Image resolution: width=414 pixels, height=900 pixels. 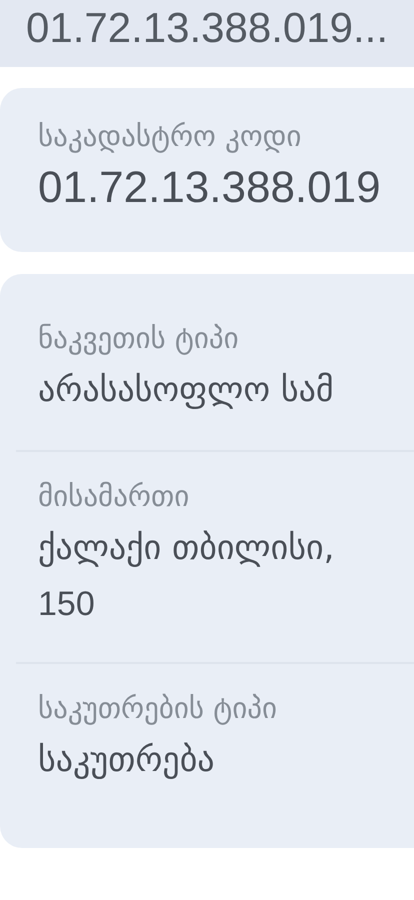 I want to click on cadastral-code-value: 01.72.13.388.019, so click(x=210, y=188).